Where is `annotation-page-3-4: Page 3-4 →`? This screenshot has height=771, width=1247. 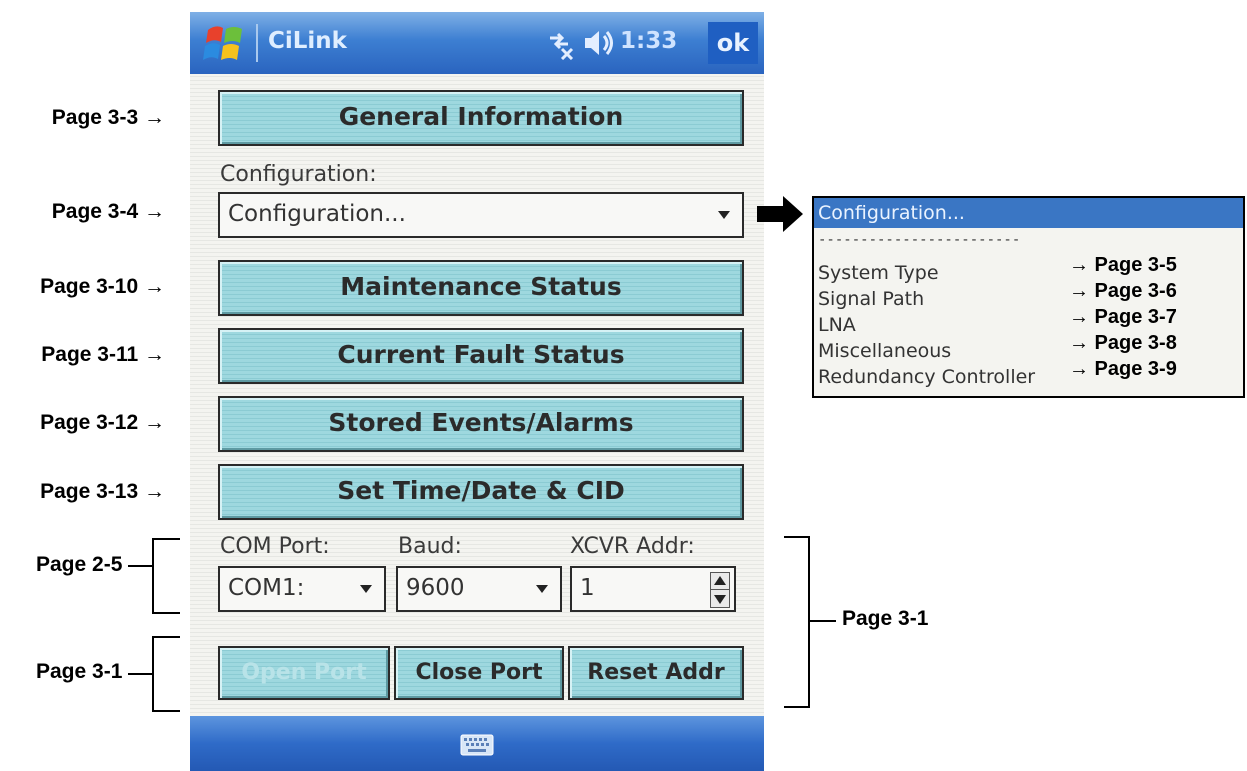 annotation-page-3-4: Page 3-4 → is located at coordinates (108, 211).